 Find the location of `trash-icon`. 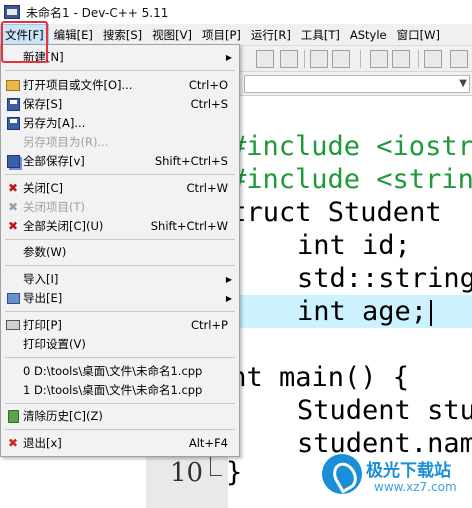

trash-icon is located at coordinates (13, 416).